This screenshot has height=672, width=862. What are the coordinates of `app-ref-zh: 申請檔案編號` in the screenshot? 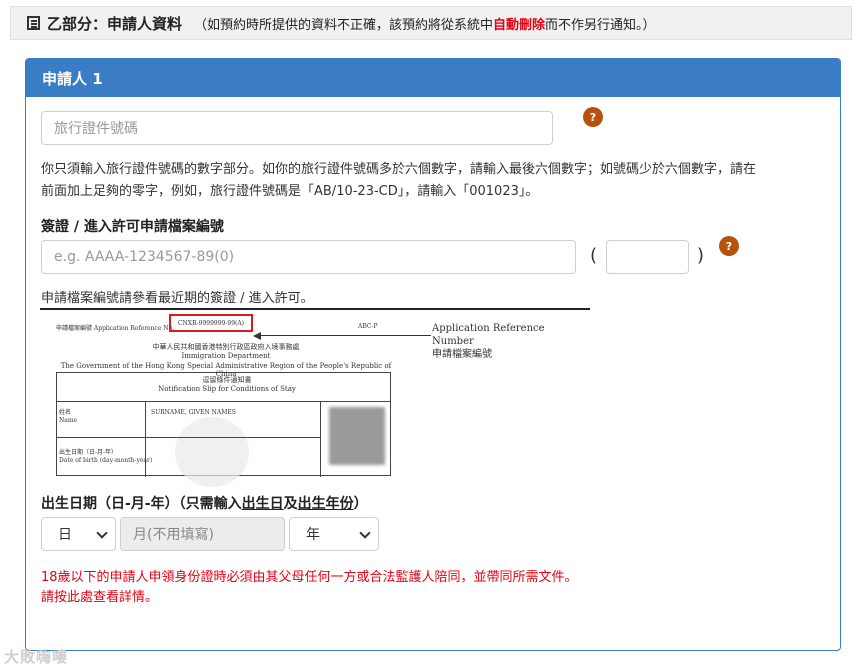 It's located at (462, 354).